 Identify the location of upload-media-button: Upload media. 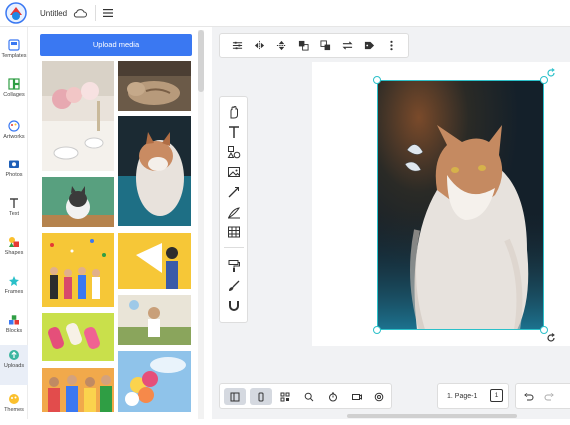
(116, 45).